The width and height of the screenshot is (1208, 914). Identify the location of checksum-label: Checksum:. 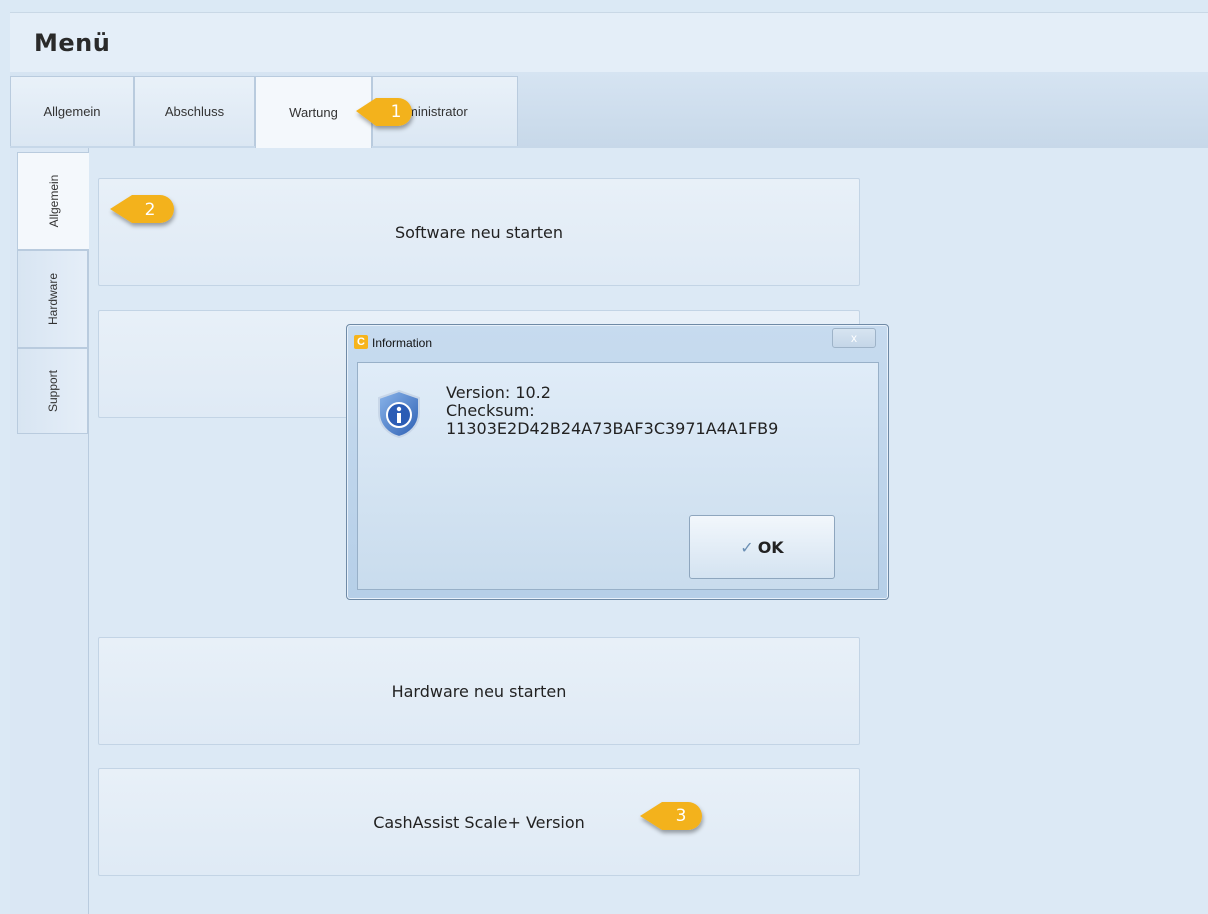
(490, 410).